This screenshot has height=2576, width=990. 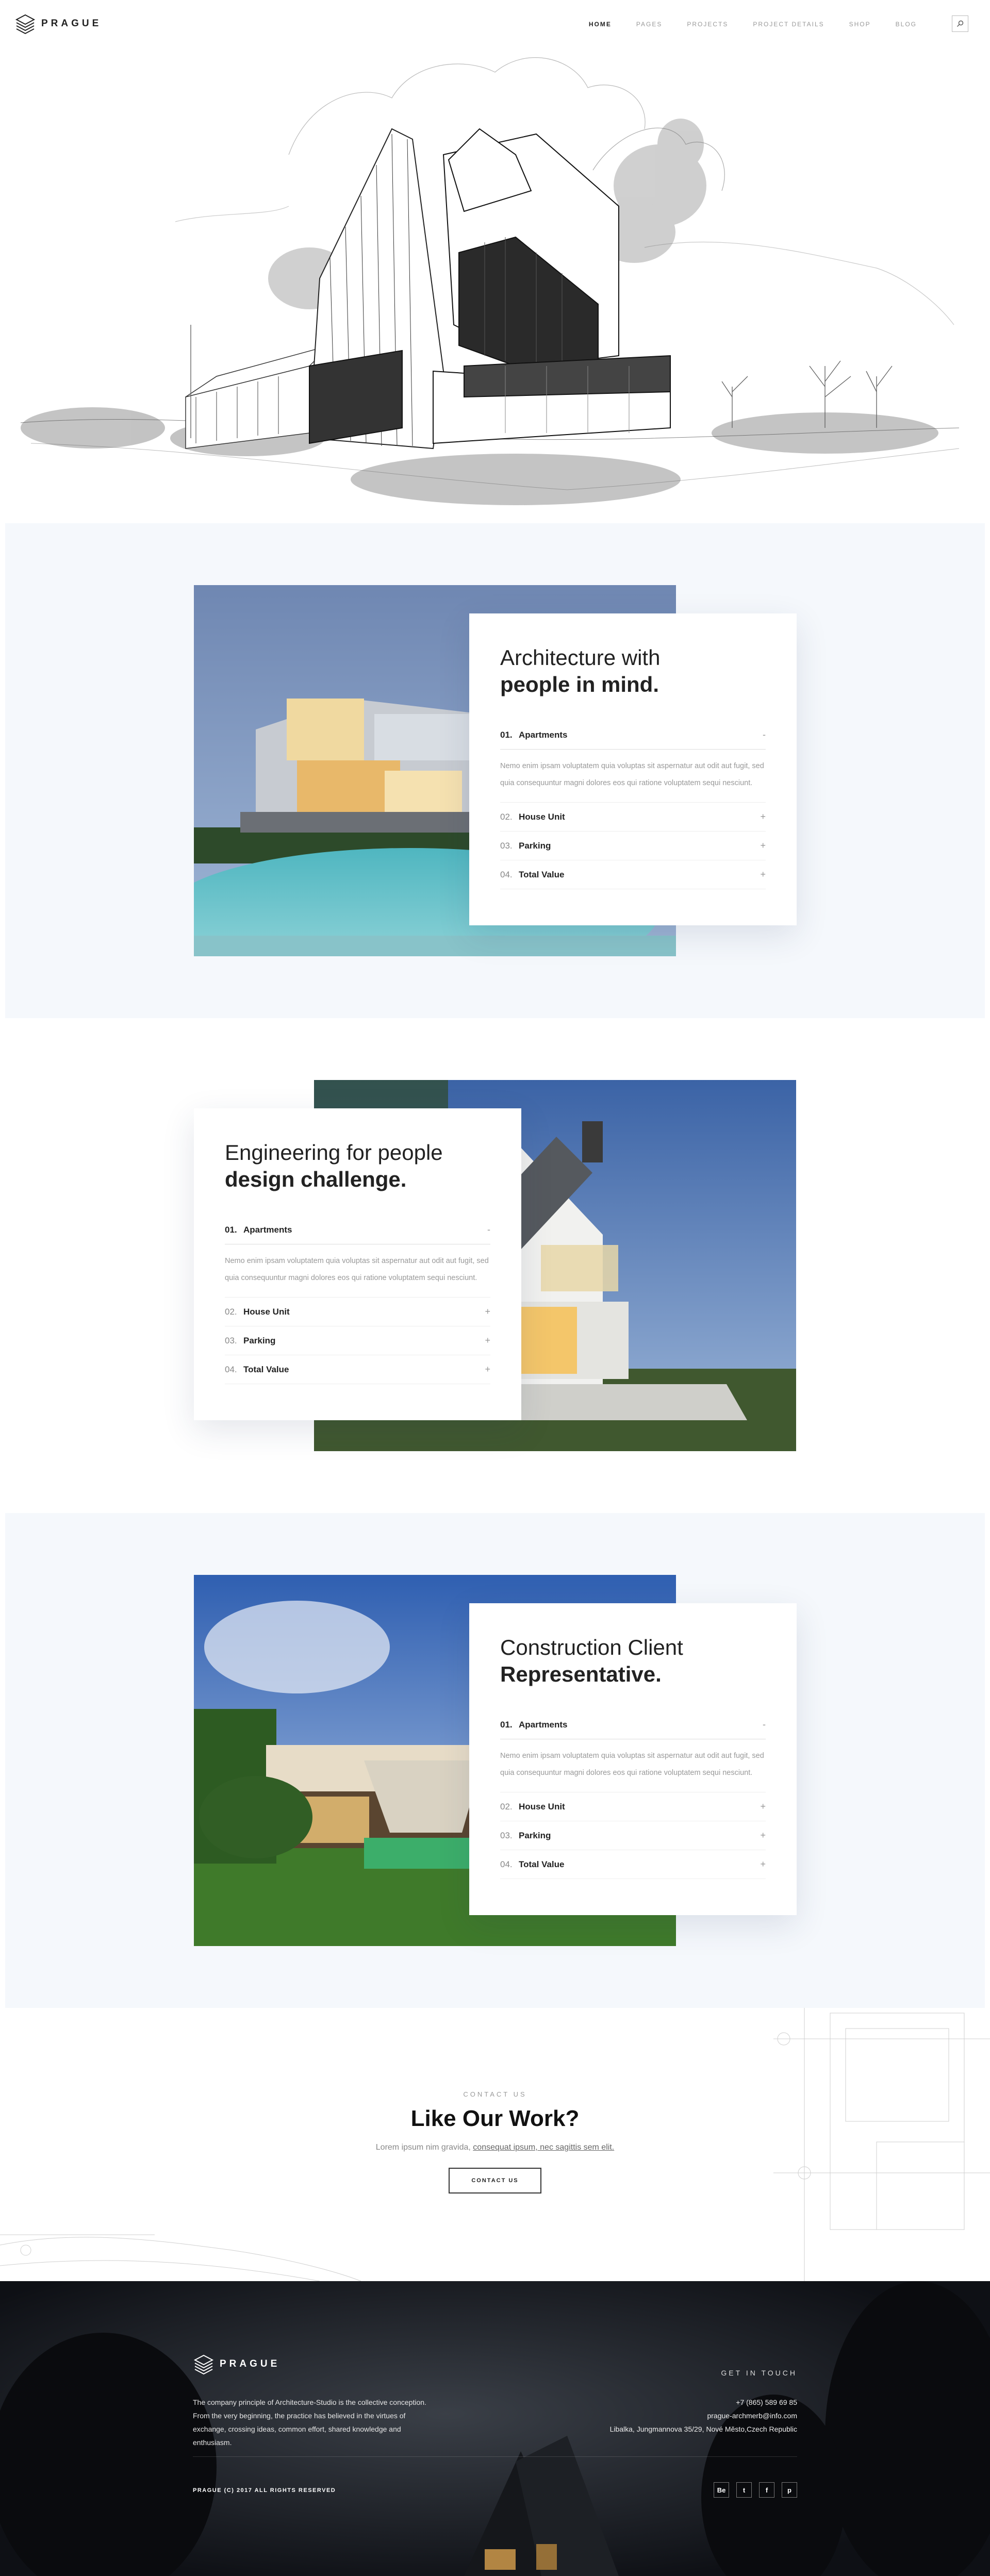 I want to click on social-links: Be t f p, so click(x=755, y=2490).